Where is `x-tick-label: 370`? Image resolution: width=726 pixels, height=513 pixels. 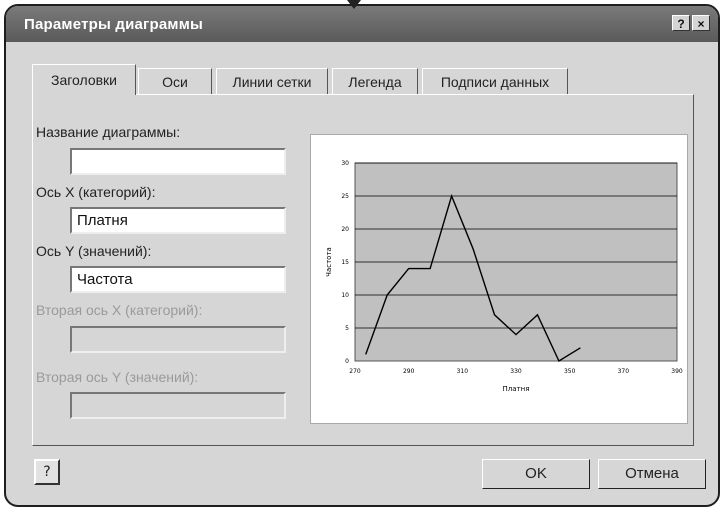 x-tick-label: 370 is located at coordinates (624, 371).